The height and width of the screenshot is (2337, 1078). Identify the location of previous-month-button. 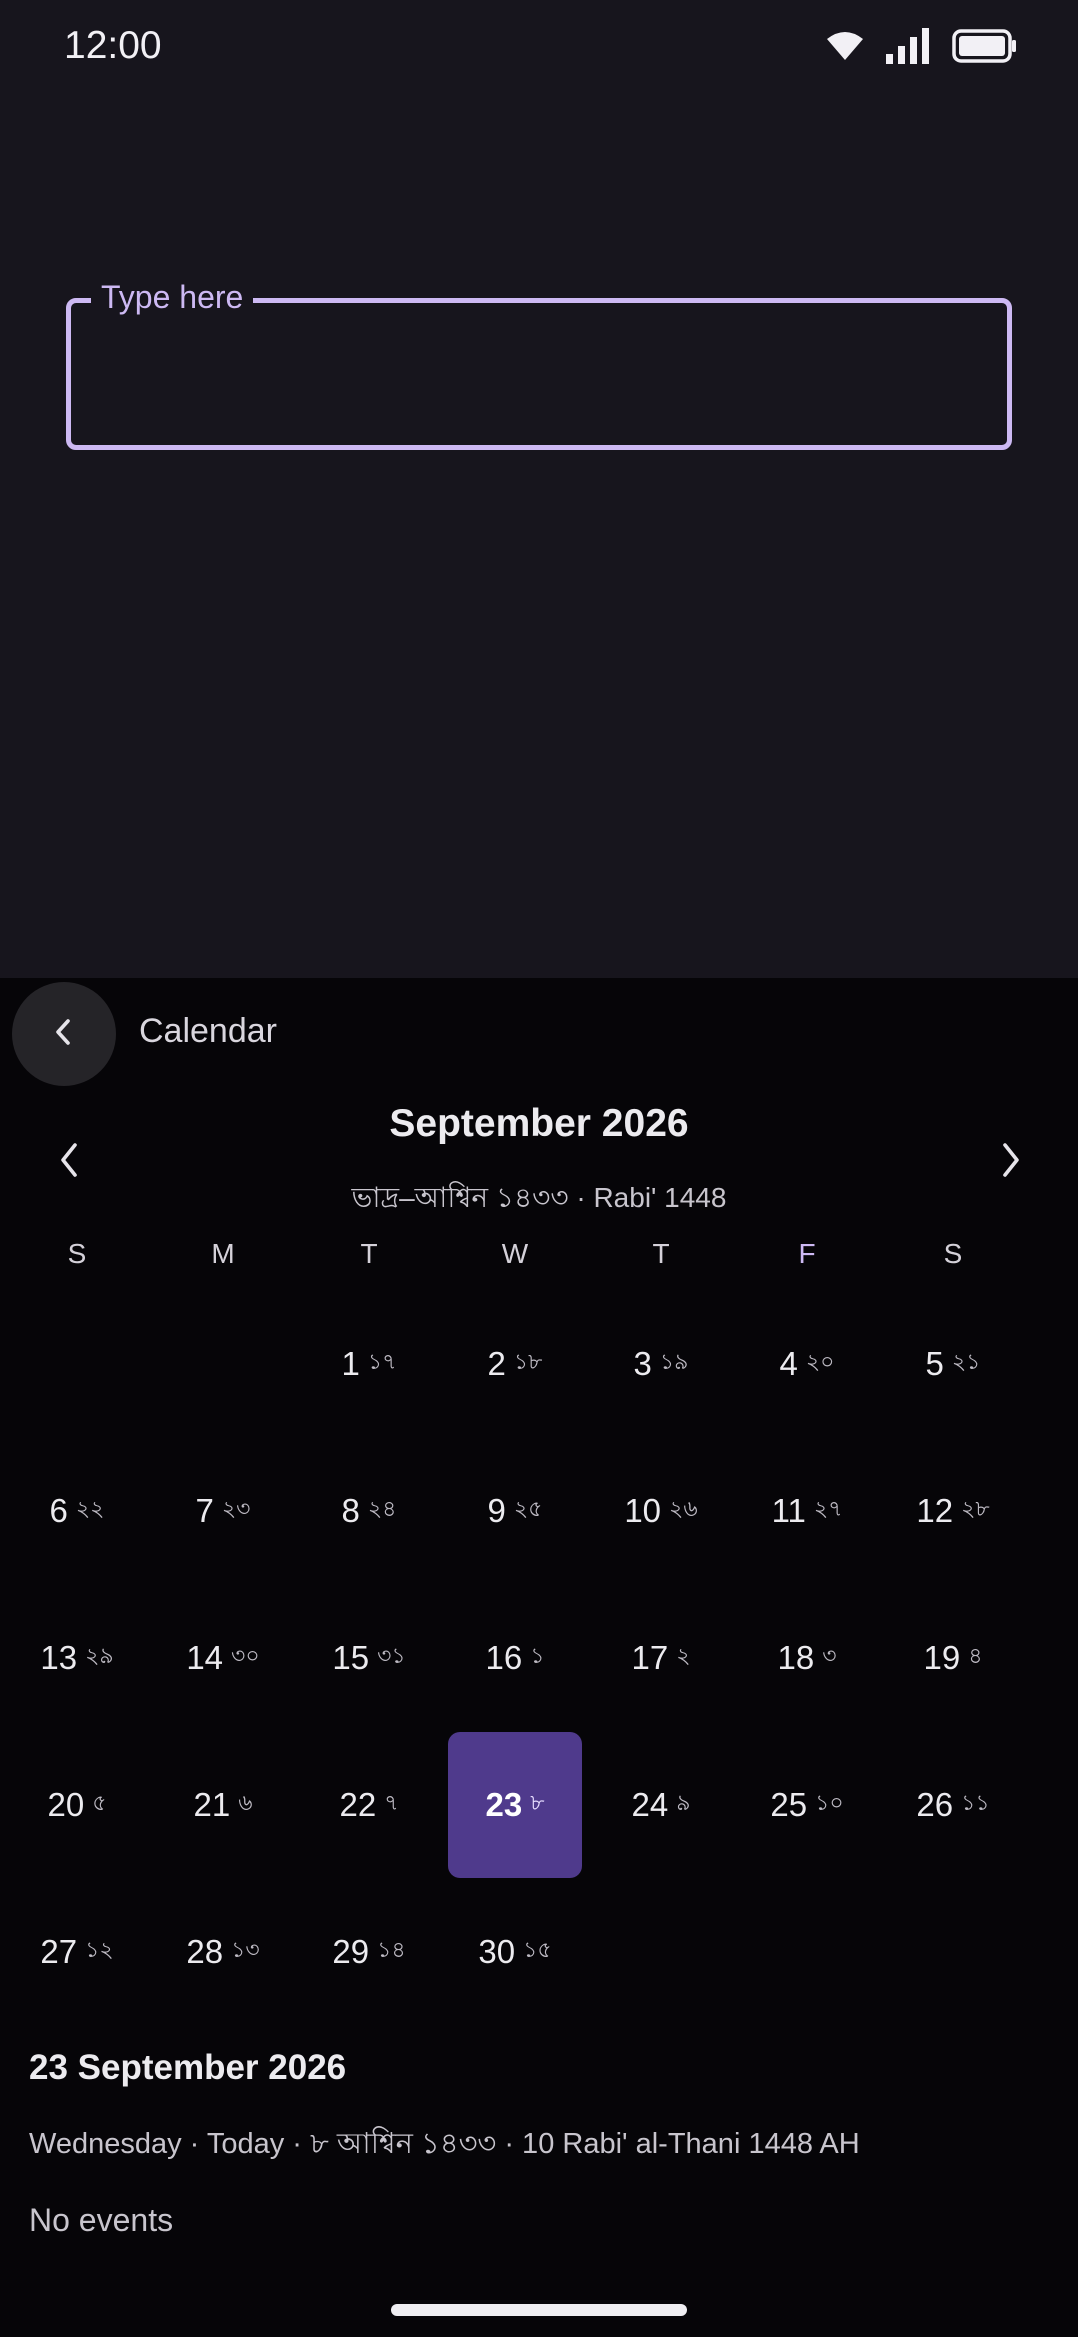
(70, 1162).